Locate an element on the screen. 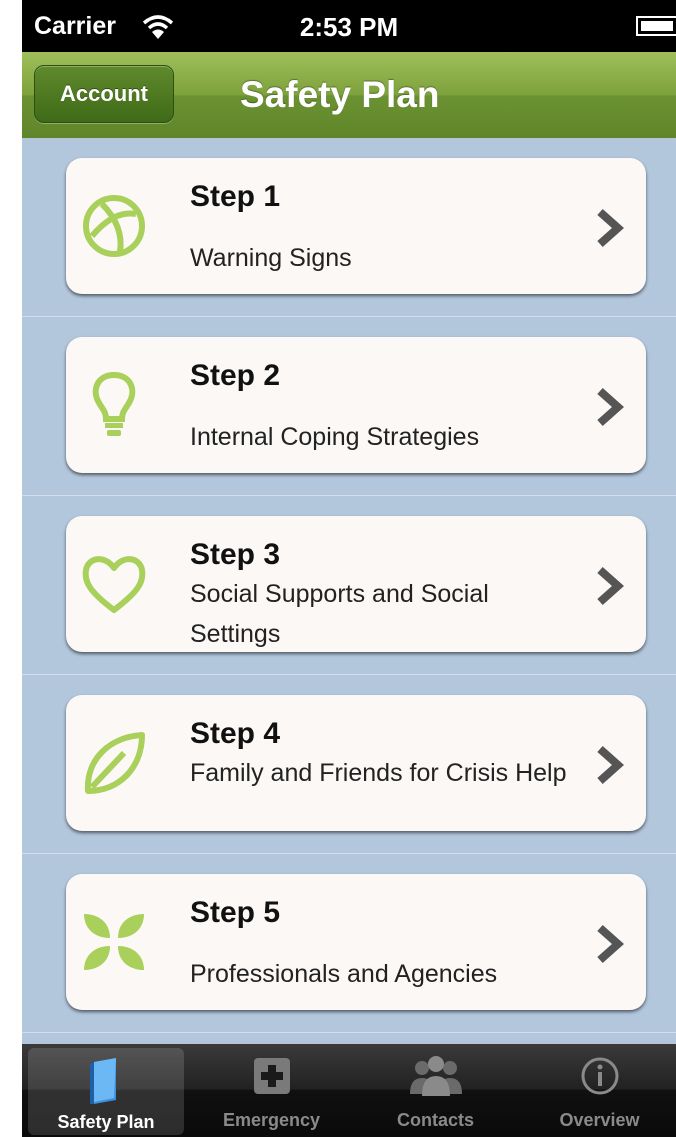 Image resolution: width=676 pixels, height=1137 pixels. battery-icon is located at coordinates (656, 26).